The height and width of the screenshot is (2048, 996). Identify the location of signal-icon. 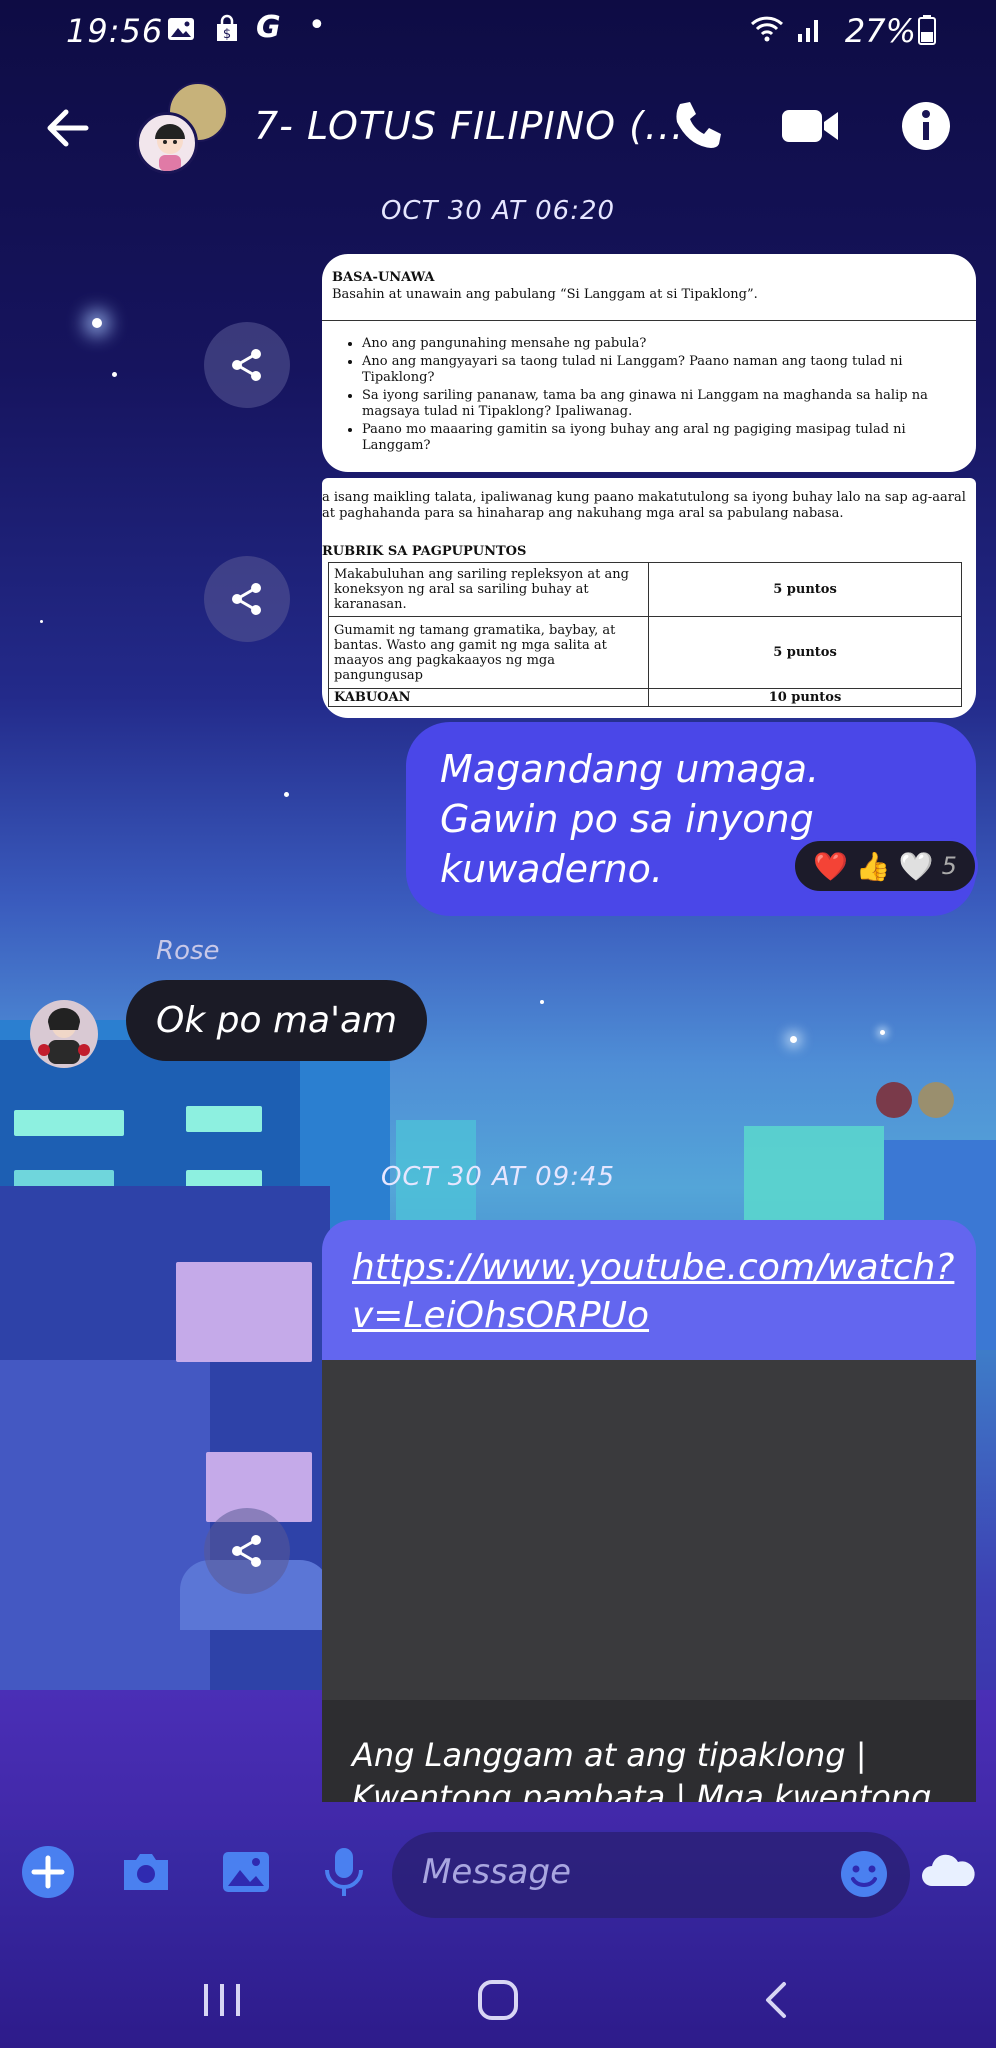
(810, 29).